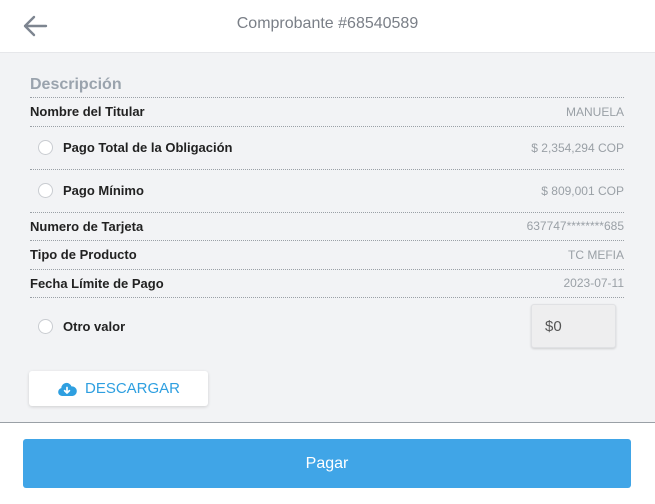 The image size is (655, 504). What do you see at coordinates (94, 326) in the screenshot?
I see `other-value-label: Otro valor` at bounding box center [94, 326].